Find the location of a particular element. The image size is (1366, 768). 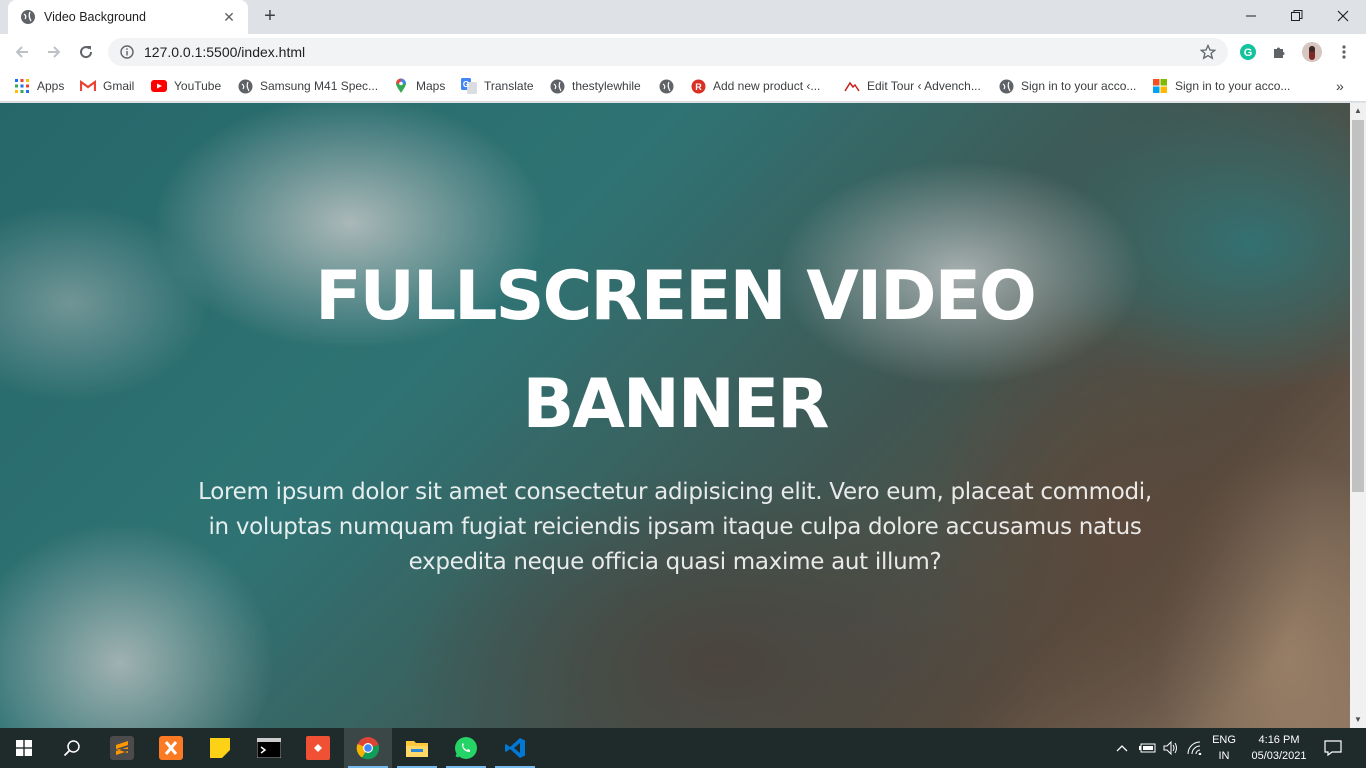

bookmark-label: Maps is located at coordinates (431, 86).